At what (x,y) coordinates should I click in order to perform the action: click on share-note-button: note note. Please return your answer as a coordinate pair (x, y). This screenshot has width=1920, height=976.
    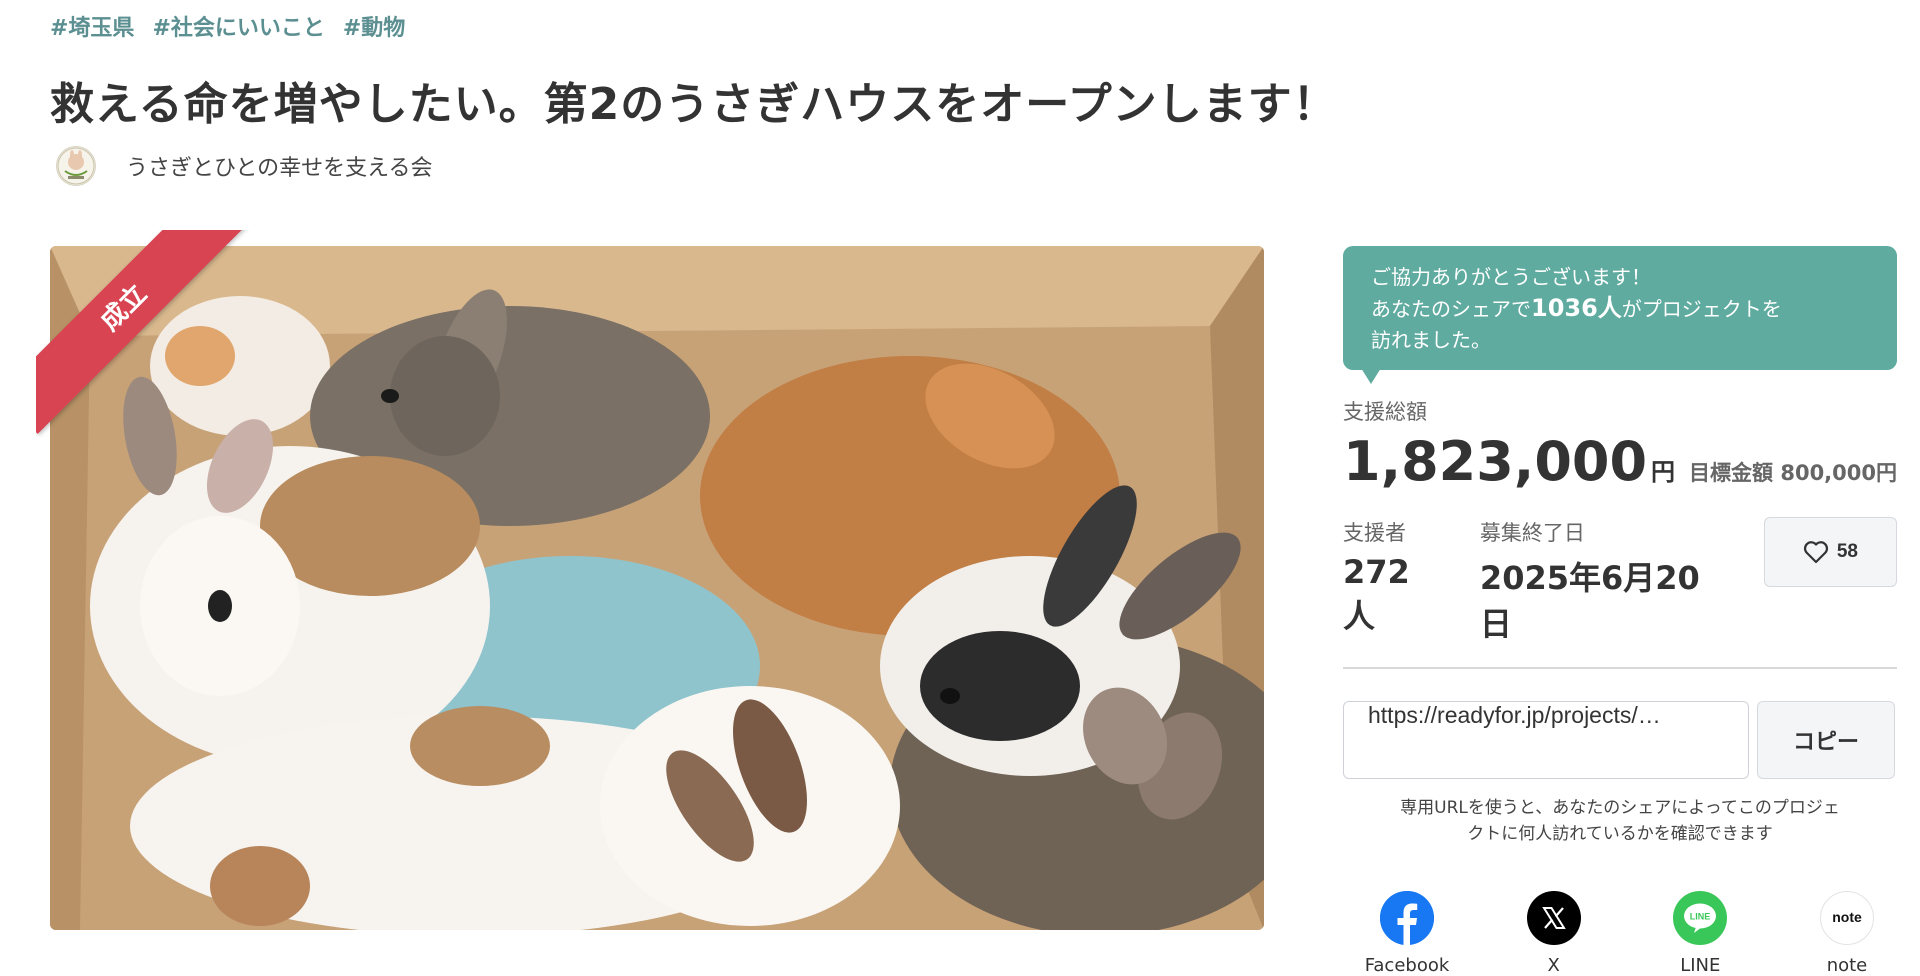
    Looking at the image, I should click on (1847, 933).